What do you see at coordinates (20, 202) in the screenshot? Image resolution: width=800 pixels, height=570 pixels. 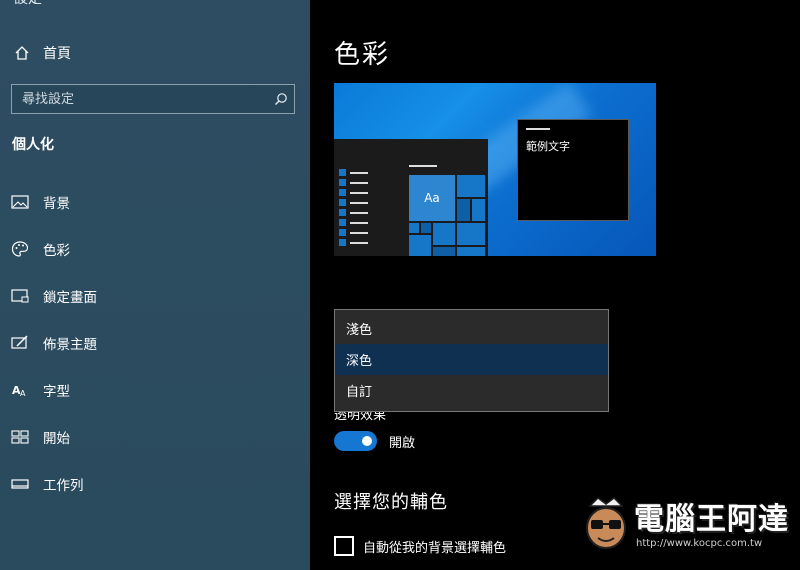 I see `picture-icon` at bounding box center [20, 202].